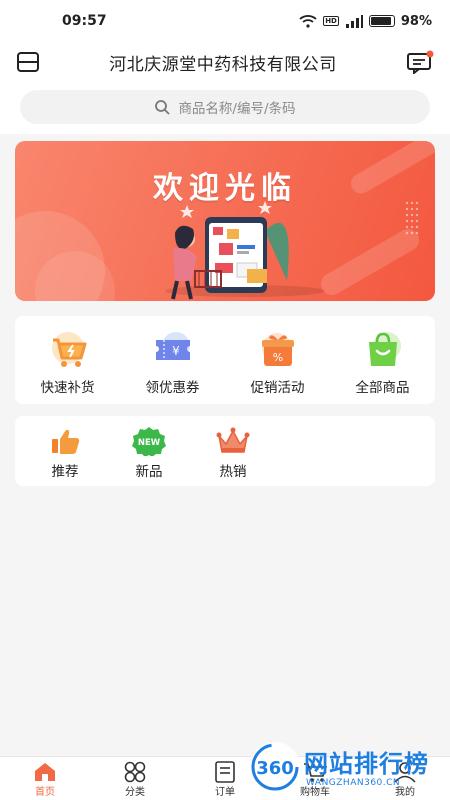 The width and height of the screenshot is (450, 800). What do you see at coordinates (135, 792) in the screenshot?
I see `tab-label: 分类` at bounding box center [135, 792].